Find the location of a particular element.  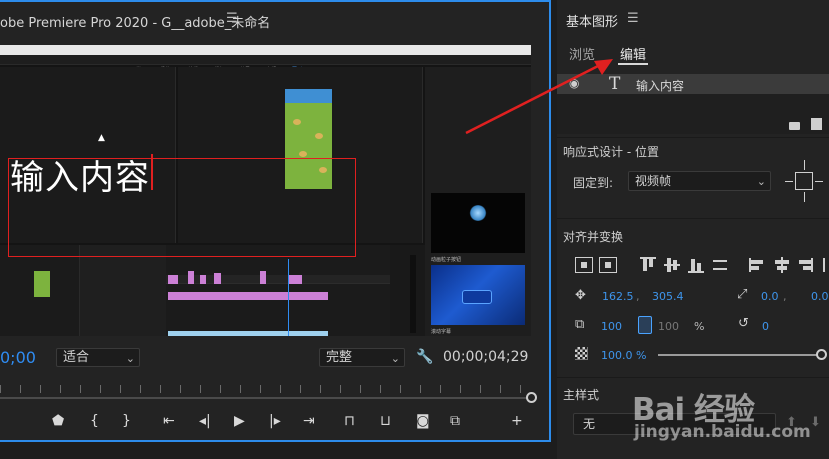

mouse-cursor-icon: ▲ is located at coordinates (101, 138).